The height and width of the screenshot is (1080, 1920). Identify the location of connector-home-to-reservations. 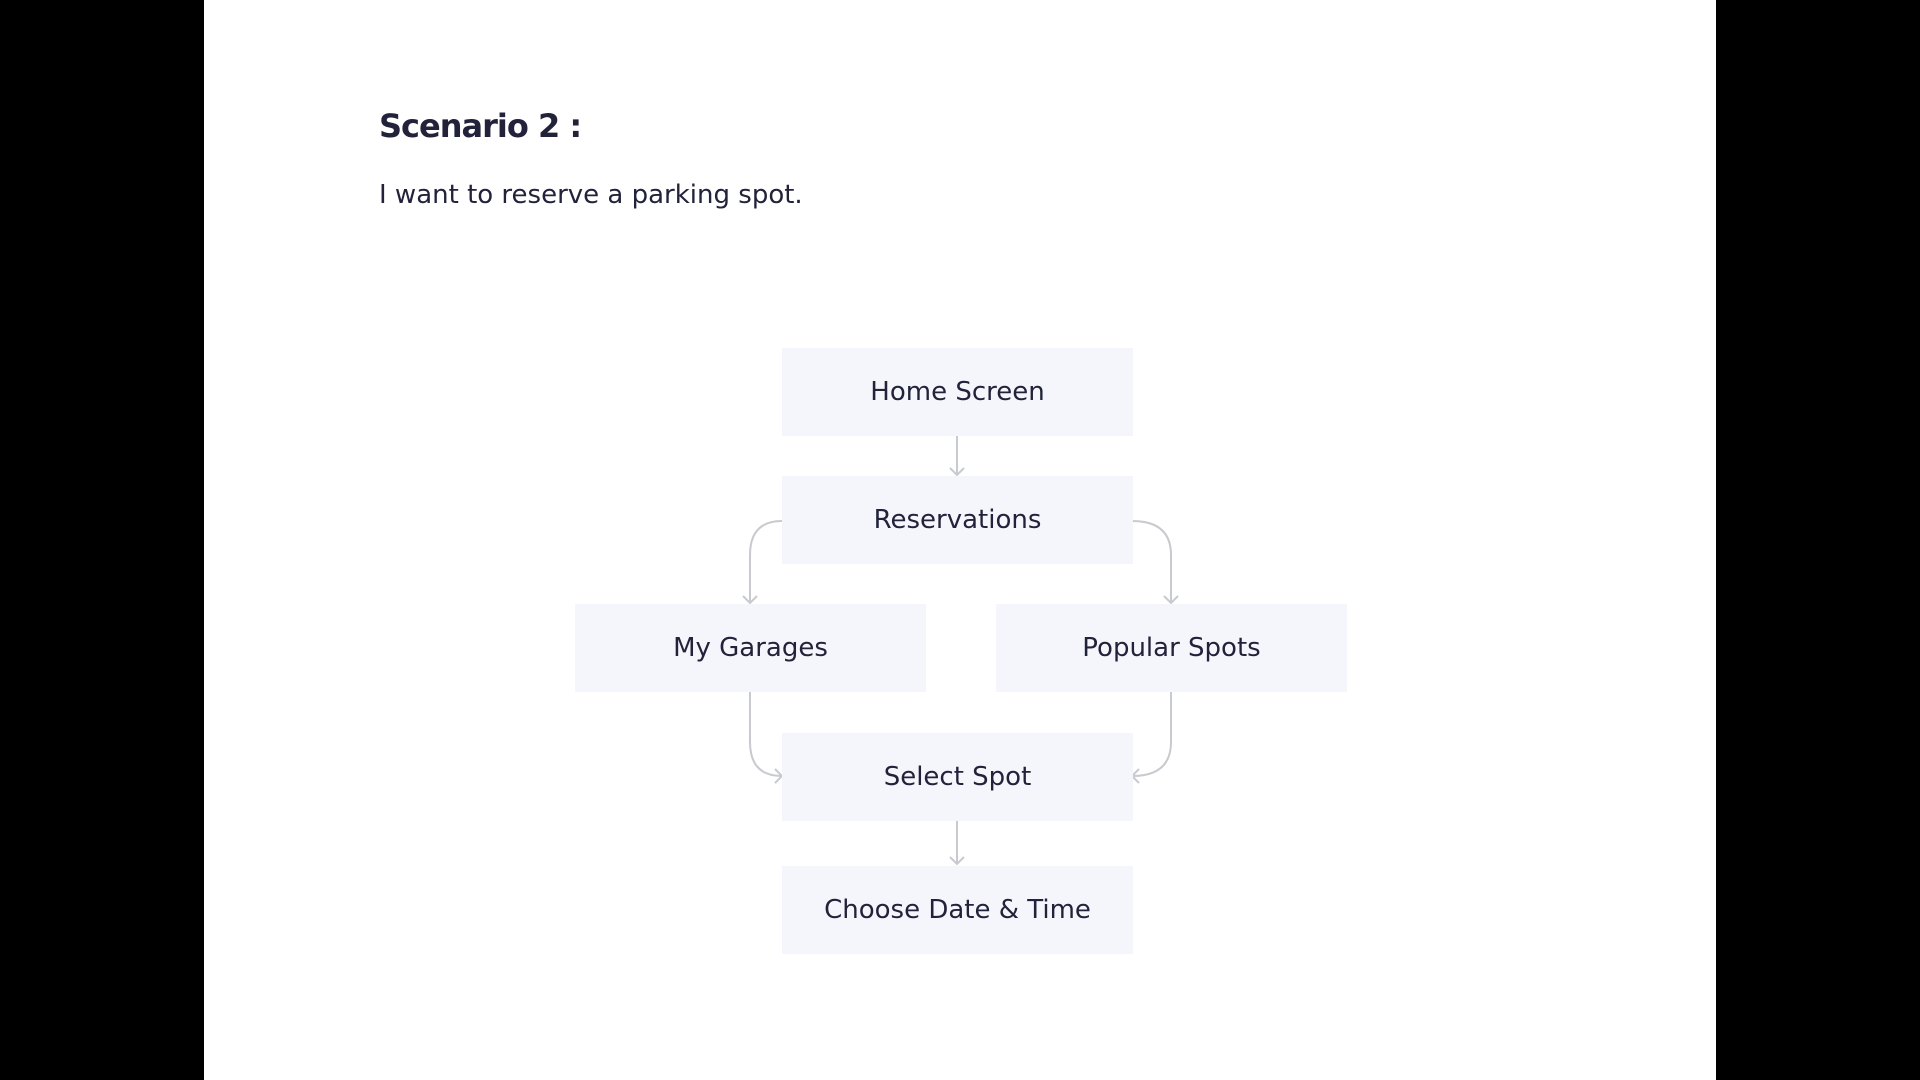
(957, 456).